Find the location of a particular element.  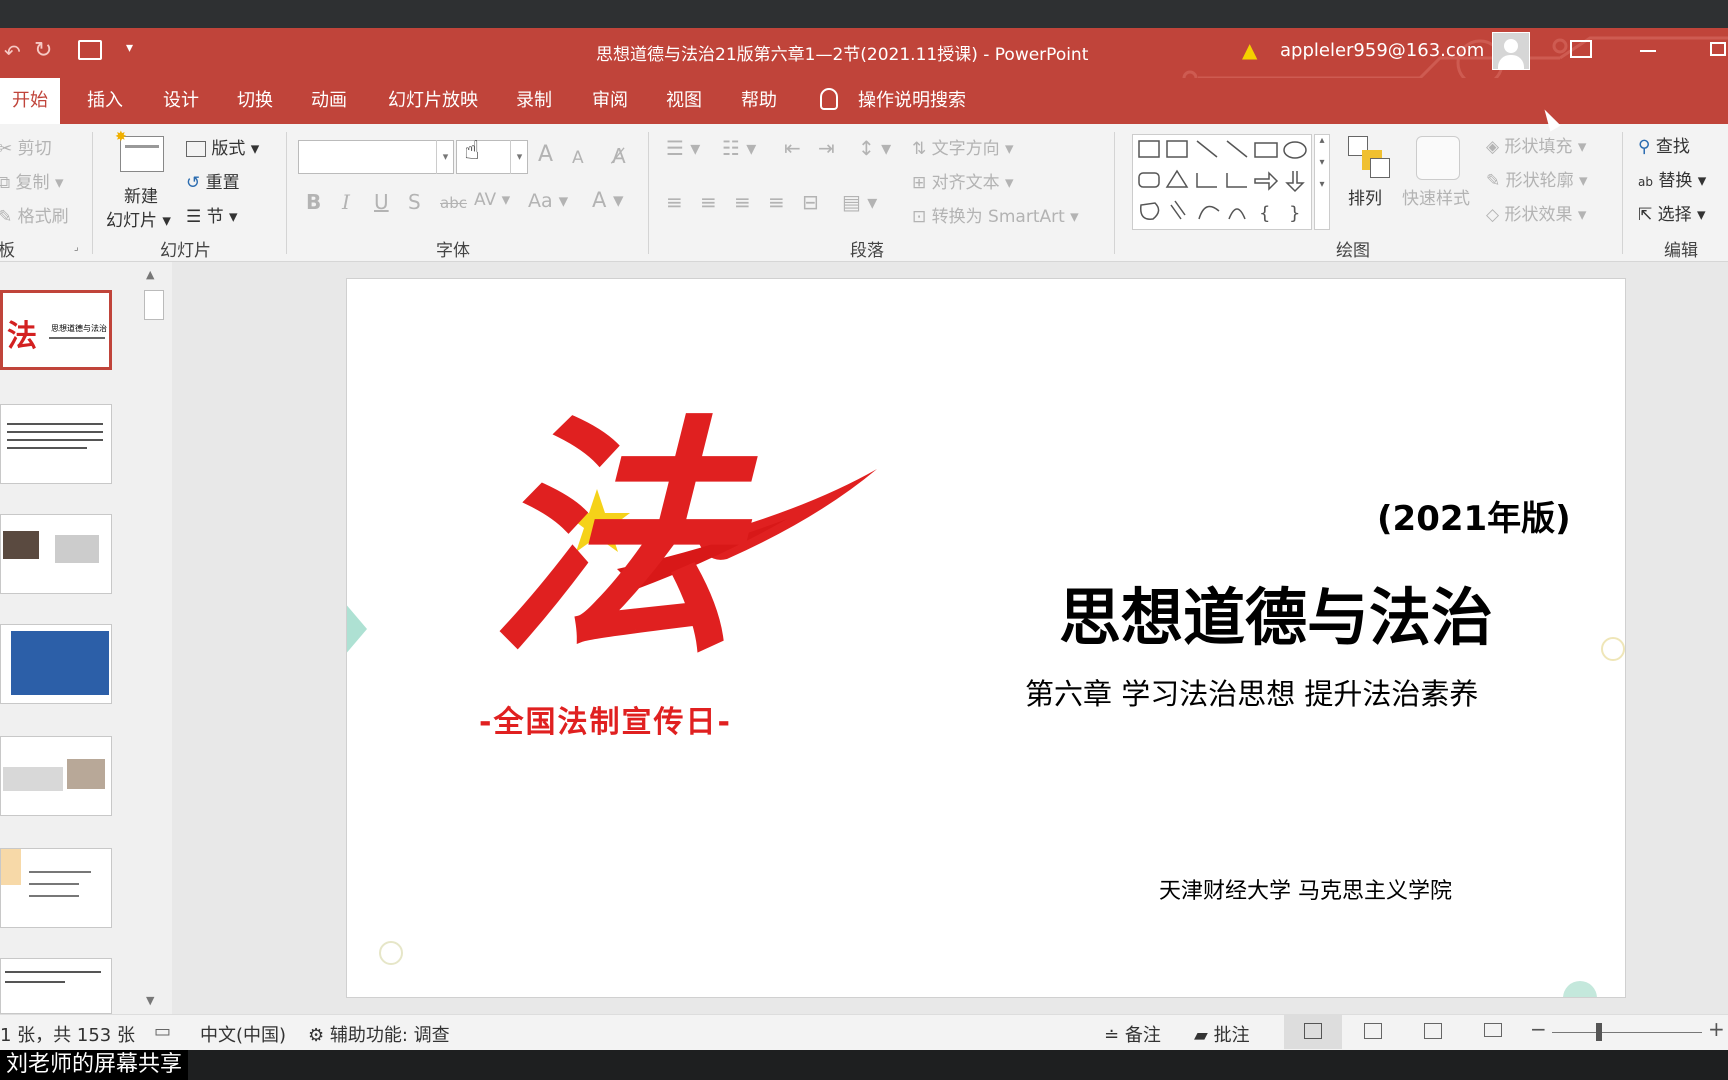

customize-toolbar-icon: ▾ is located at coordinates (129, 48).